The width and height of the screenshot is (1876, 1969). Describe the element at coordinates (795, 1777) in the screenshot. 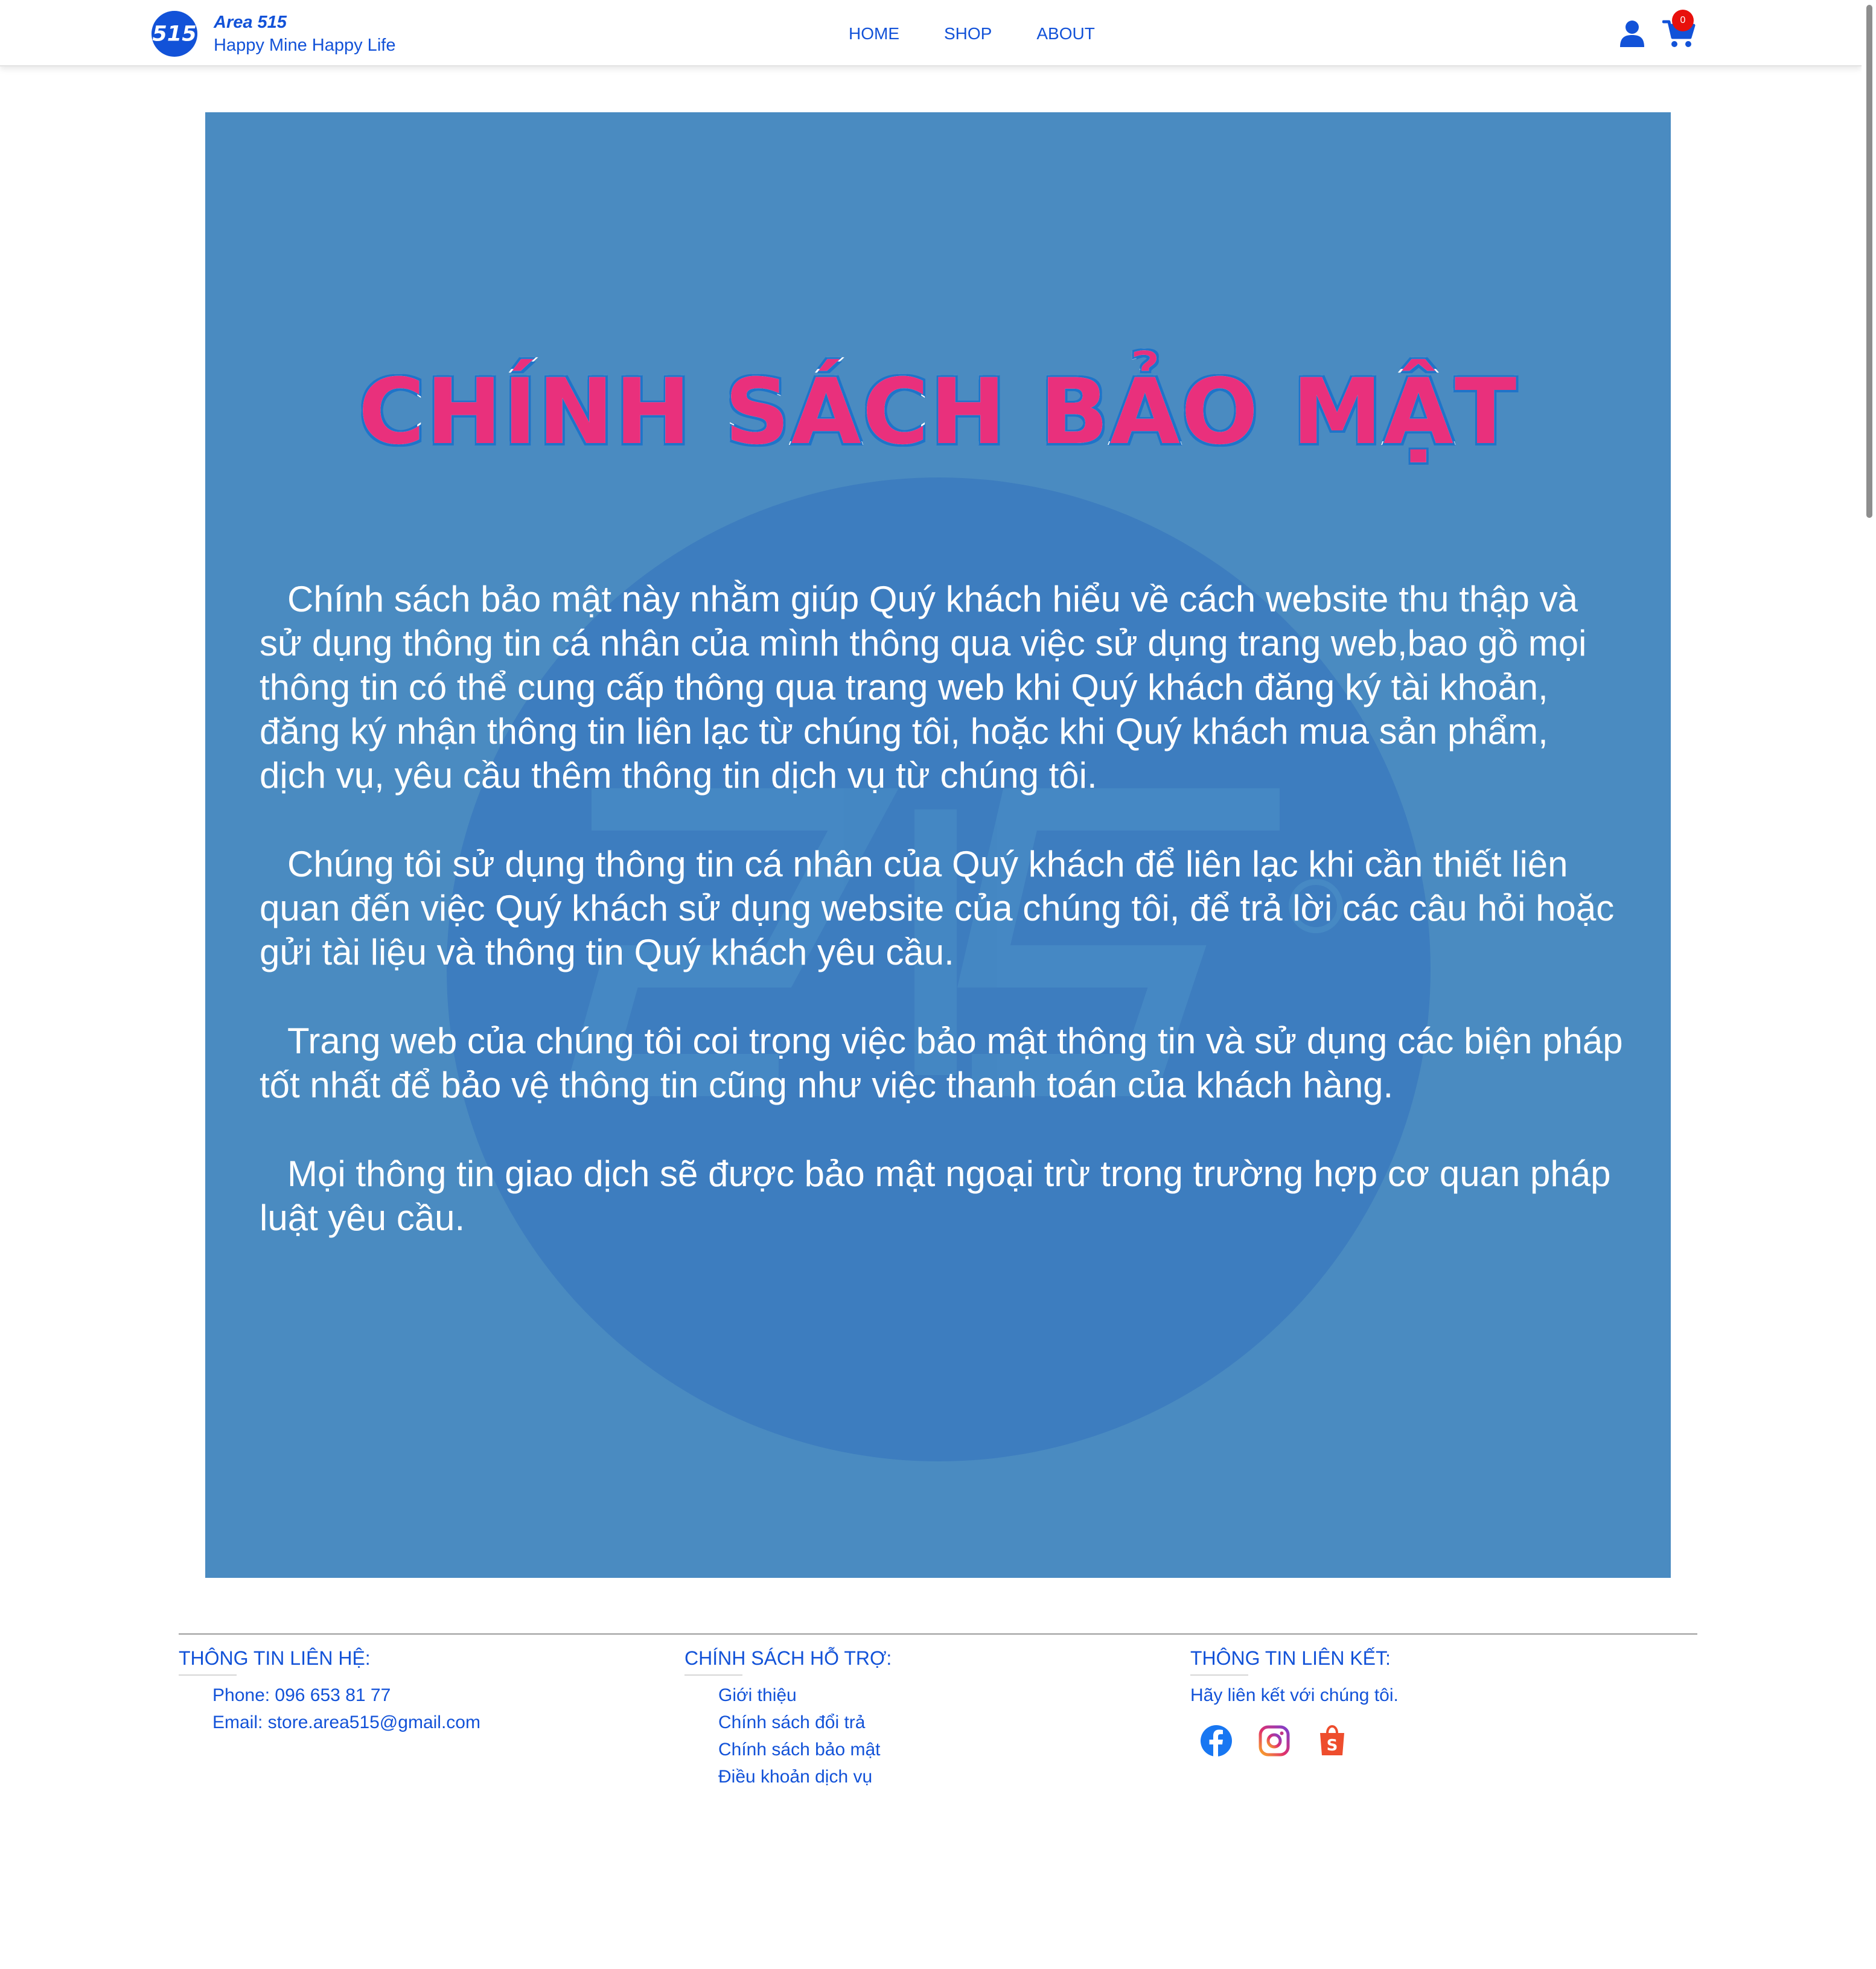

I see `footer-link-terms: Điều khoản dịch vụ` at that location.